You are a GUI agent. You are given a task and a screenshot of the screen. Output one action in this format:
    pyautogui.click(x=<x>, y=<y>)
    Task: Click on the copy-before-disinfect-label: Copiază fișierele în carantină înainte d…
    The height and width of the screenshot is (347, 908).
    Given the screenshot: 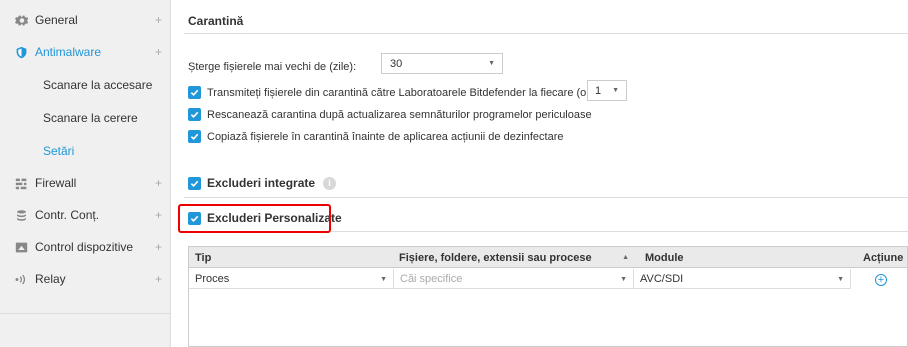 What is the action you would take?
    pyautogui.click(x=385, y=136)
    